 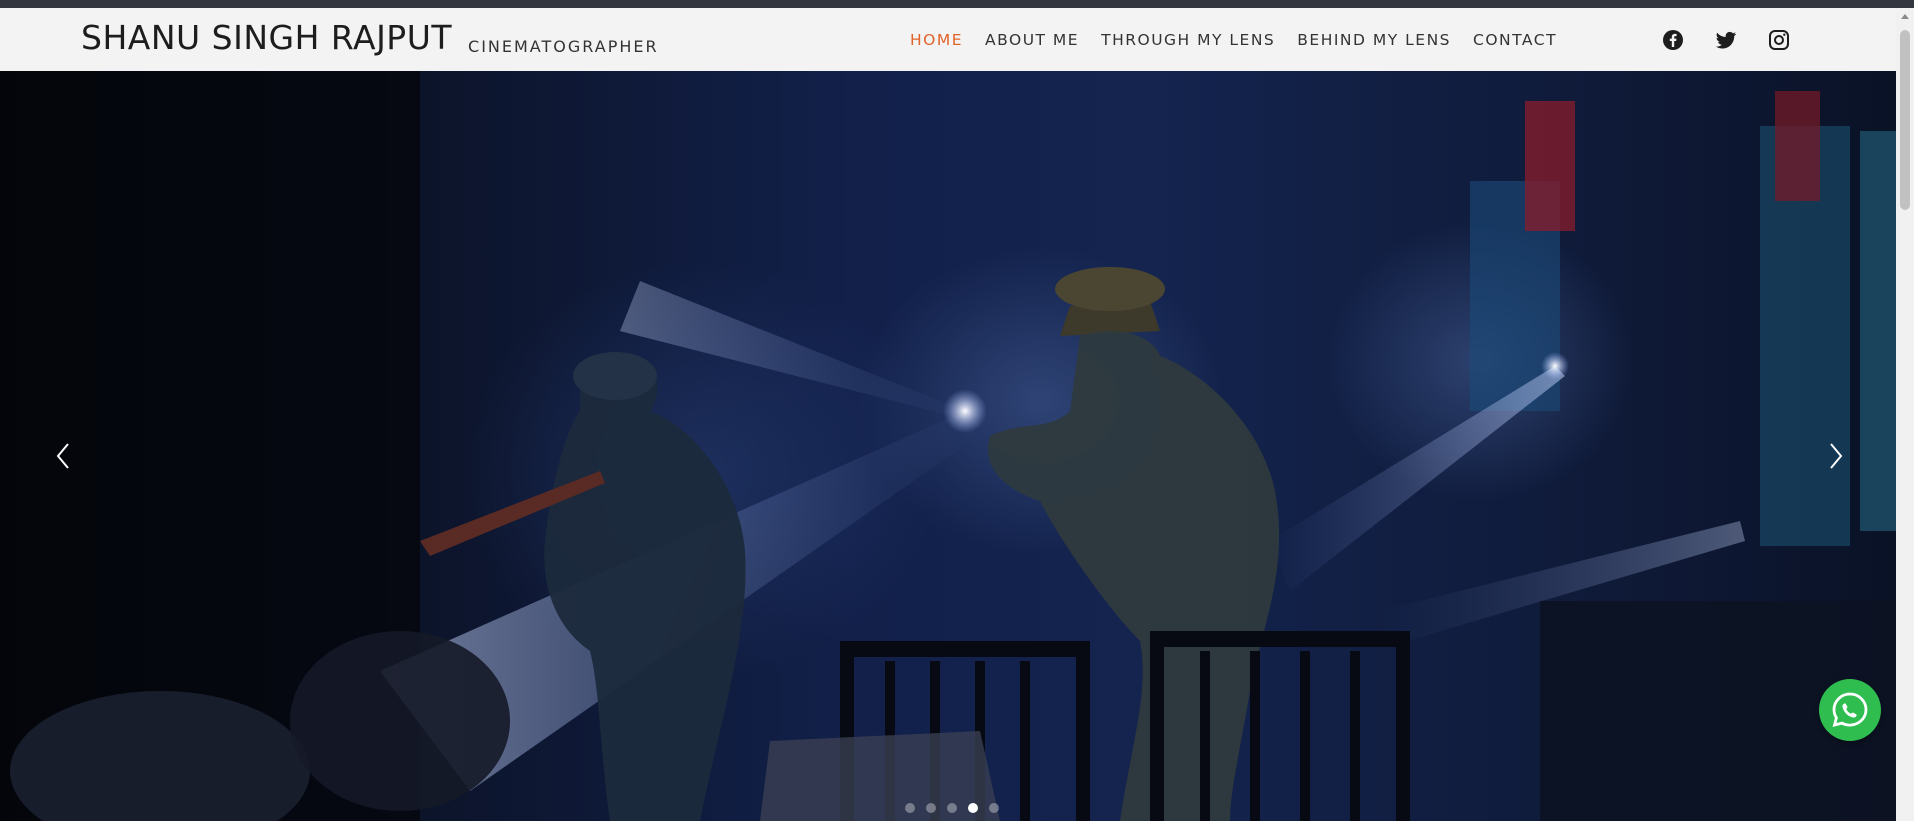 What do you see at coordinates (1905, 16) in the screenshot?
I see `scroll-up-arrow` at bounding box center [1905, 16].